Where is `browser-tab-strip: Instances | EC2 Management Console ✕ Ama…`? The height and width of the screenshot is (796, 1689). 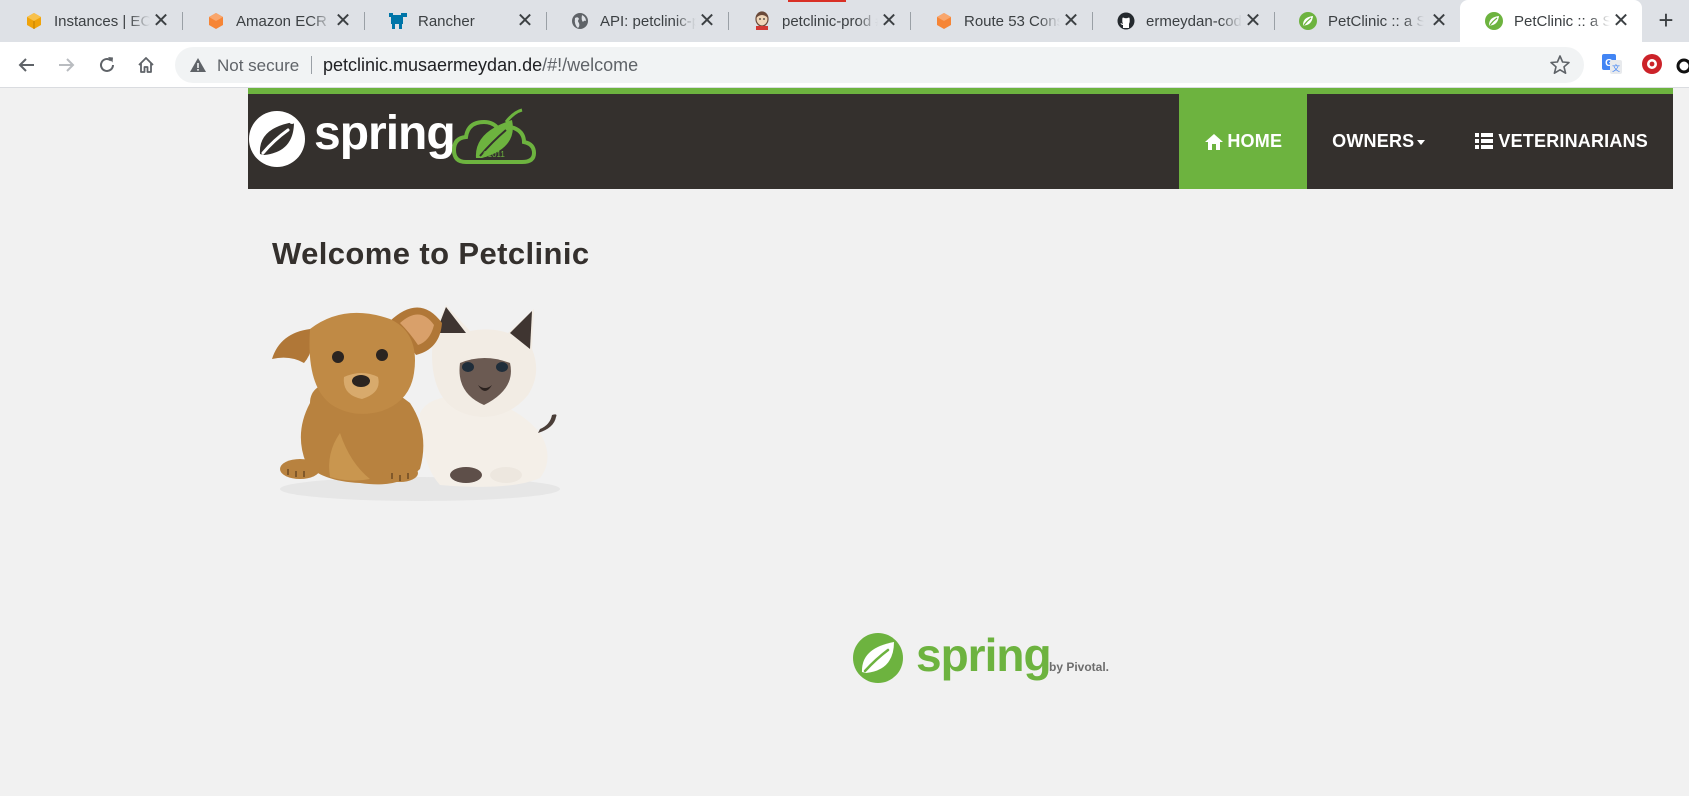
browser-tab-strip: Instances | EC2 Management Console ✕ Ama… is located at coordinates (844, 21).